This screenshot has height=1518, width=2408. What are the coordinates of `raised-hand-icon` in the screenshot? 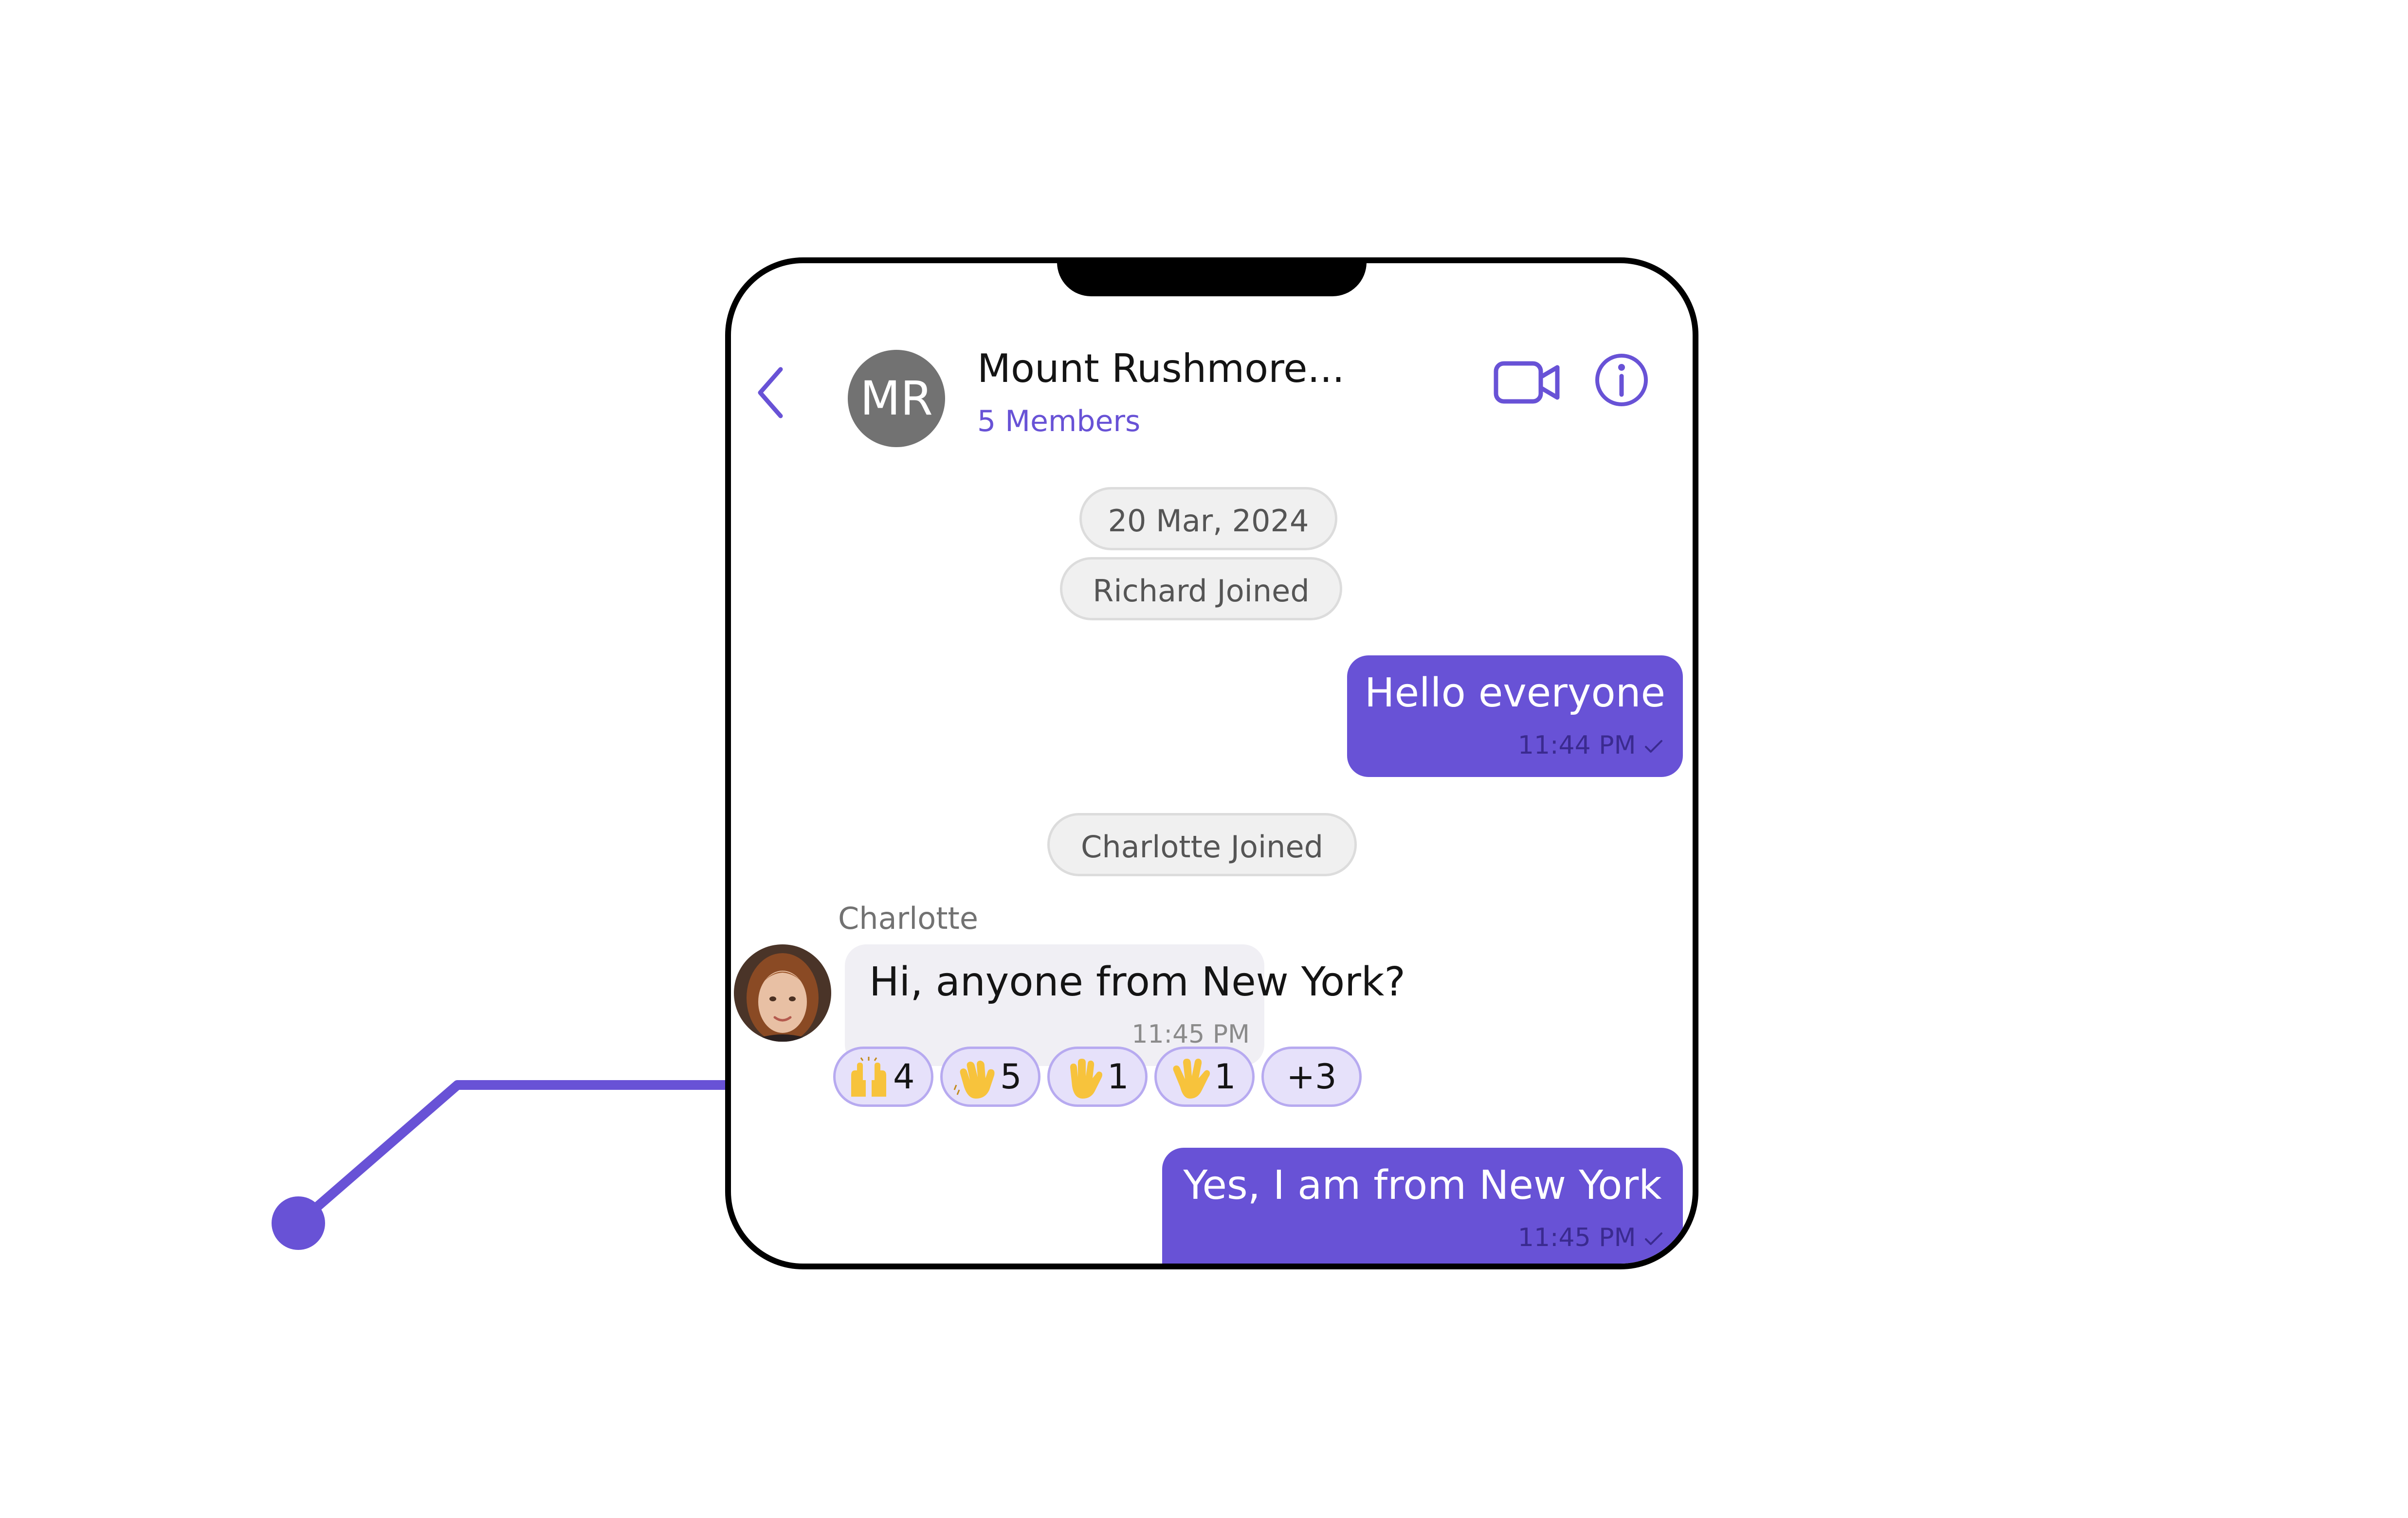 It's located at (1086, 1079).